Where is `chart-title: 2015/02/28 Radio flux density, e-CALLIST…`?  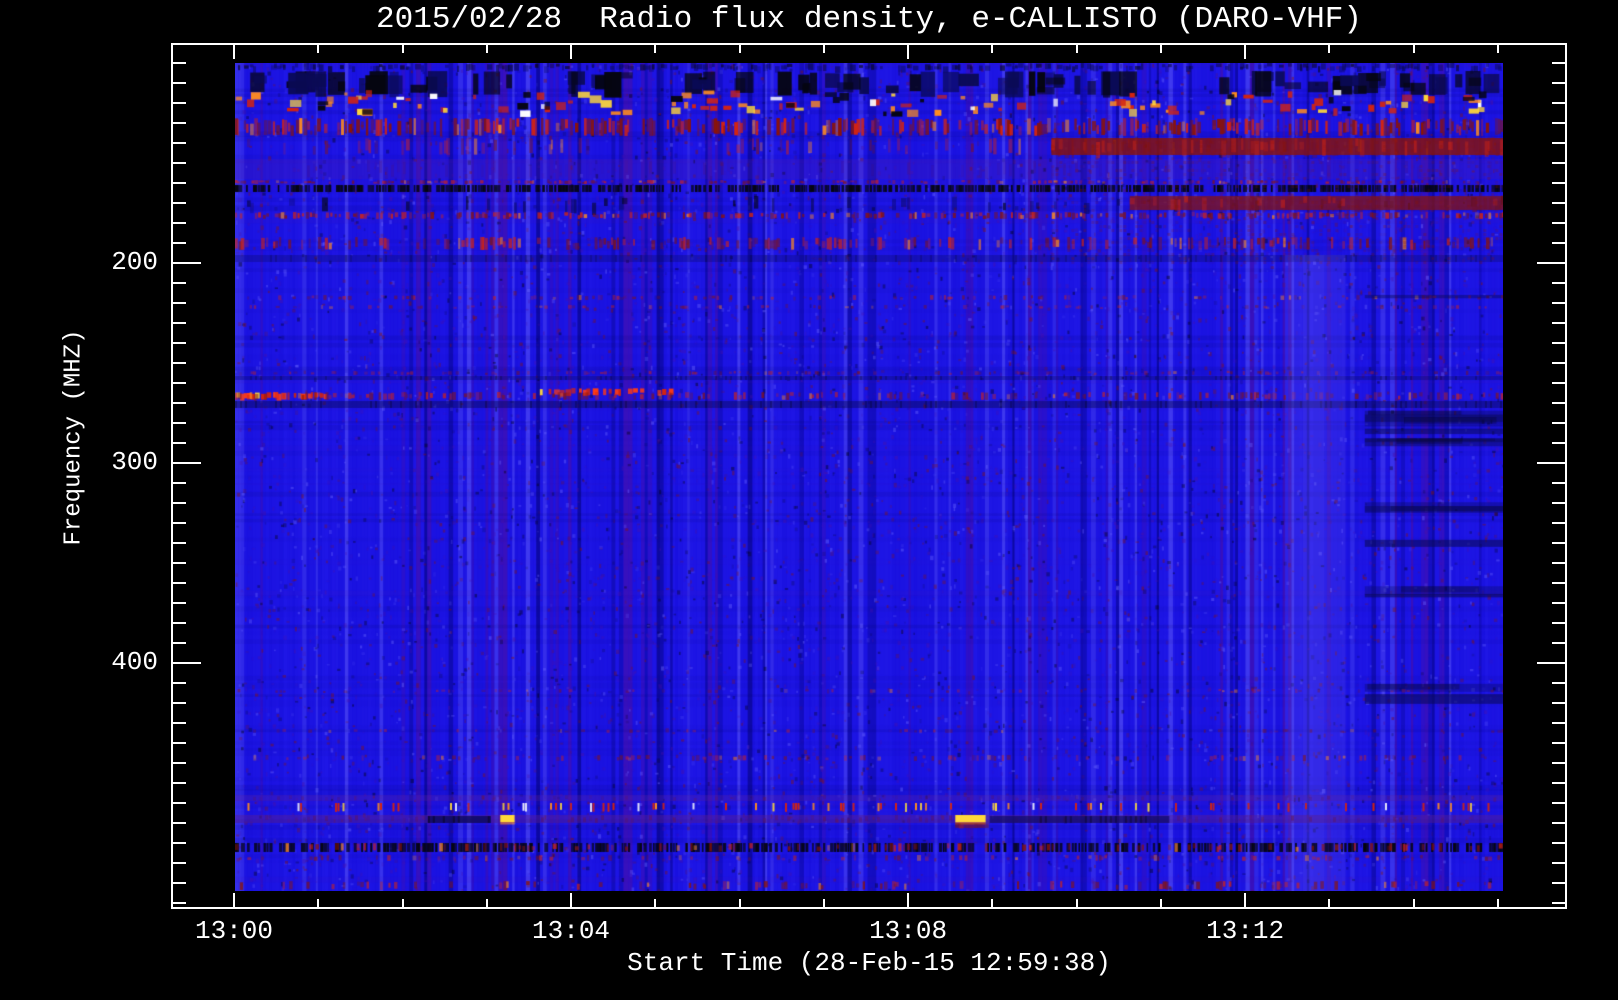
chart-title: 2015/02/28 Radio flux density, e-CALLIST… is located at coordinates (869, 19).